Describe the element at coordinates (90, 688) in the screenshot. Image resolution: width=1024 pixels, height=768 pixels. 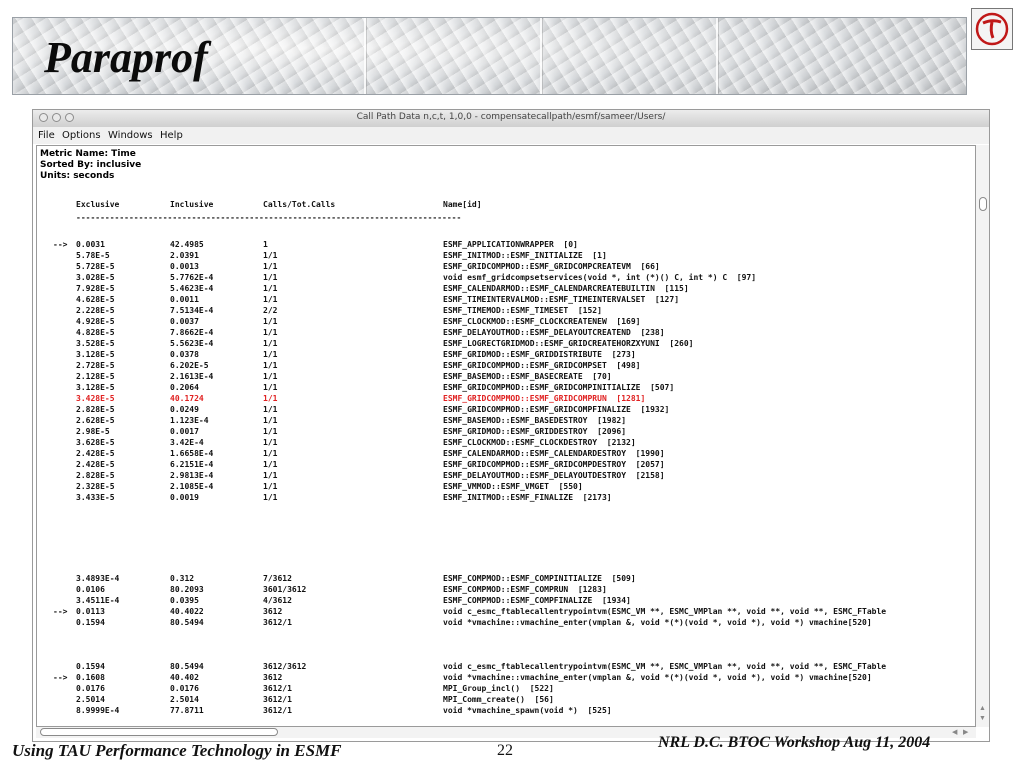
I see `exclusive-cell: 0.0176` at that location.